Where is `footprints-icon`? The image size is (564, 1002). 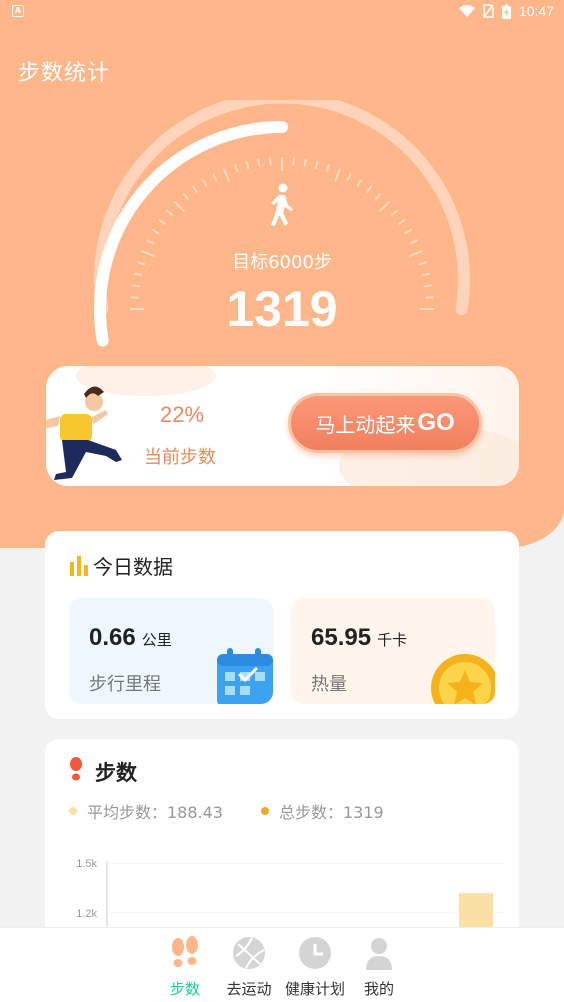
footprints-icon is located at coordinates (185, 951).